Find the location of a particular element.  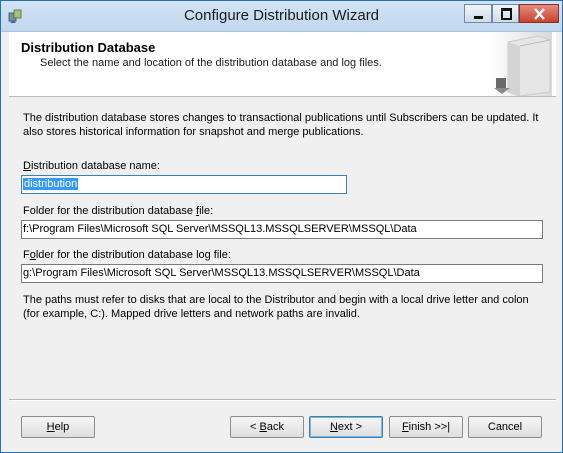

close-button is located at coordinates (539, 13).